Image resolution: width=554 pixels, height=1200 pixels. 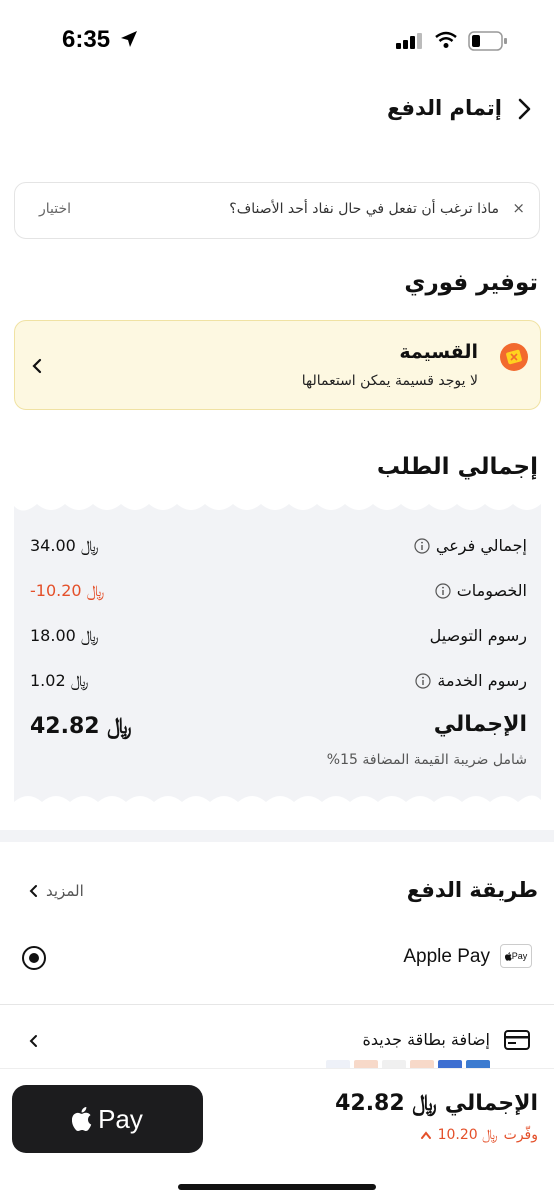 What do you see at coordinates (467, 1135) in the screenshot?
I see `saved-value: 10.20 ﷼` at bounding box center [467, 1135].